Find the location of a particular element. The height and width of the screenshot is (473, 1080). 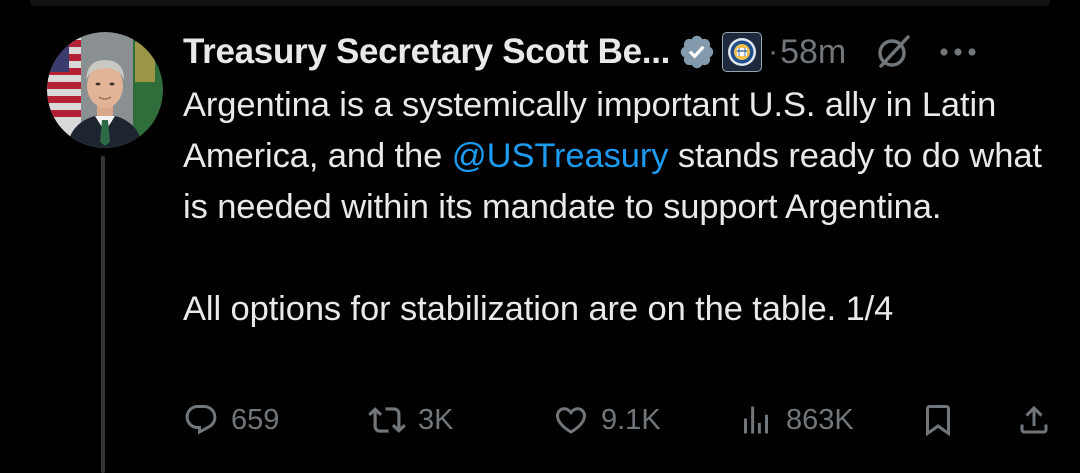

mention-link: @USTreasury is located at coordinates (560, 156).